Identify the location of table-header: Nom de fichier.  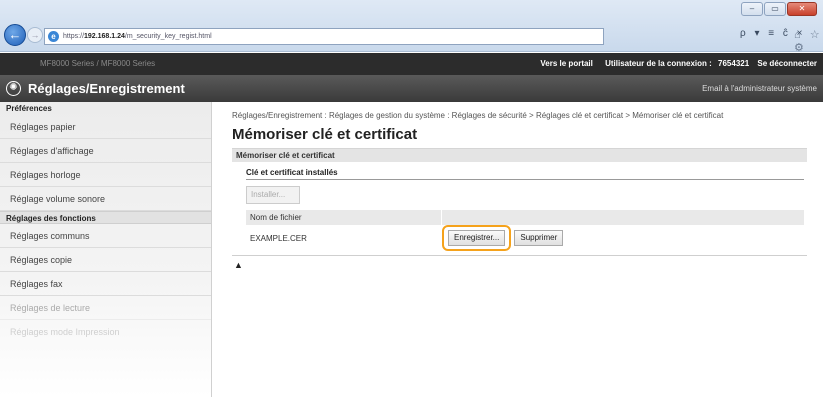
(525, 217).